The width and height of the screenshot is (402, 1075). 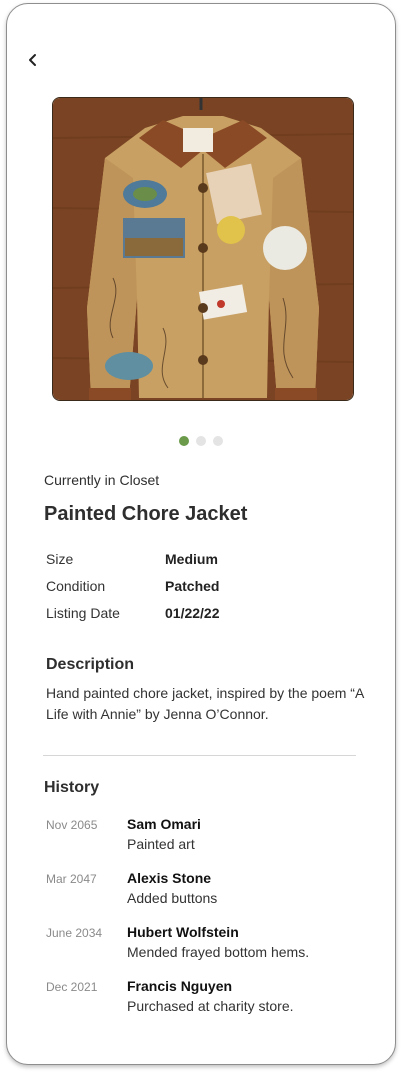 I want to click on history-owner: Sam Omari, so click(x=164, y=824).